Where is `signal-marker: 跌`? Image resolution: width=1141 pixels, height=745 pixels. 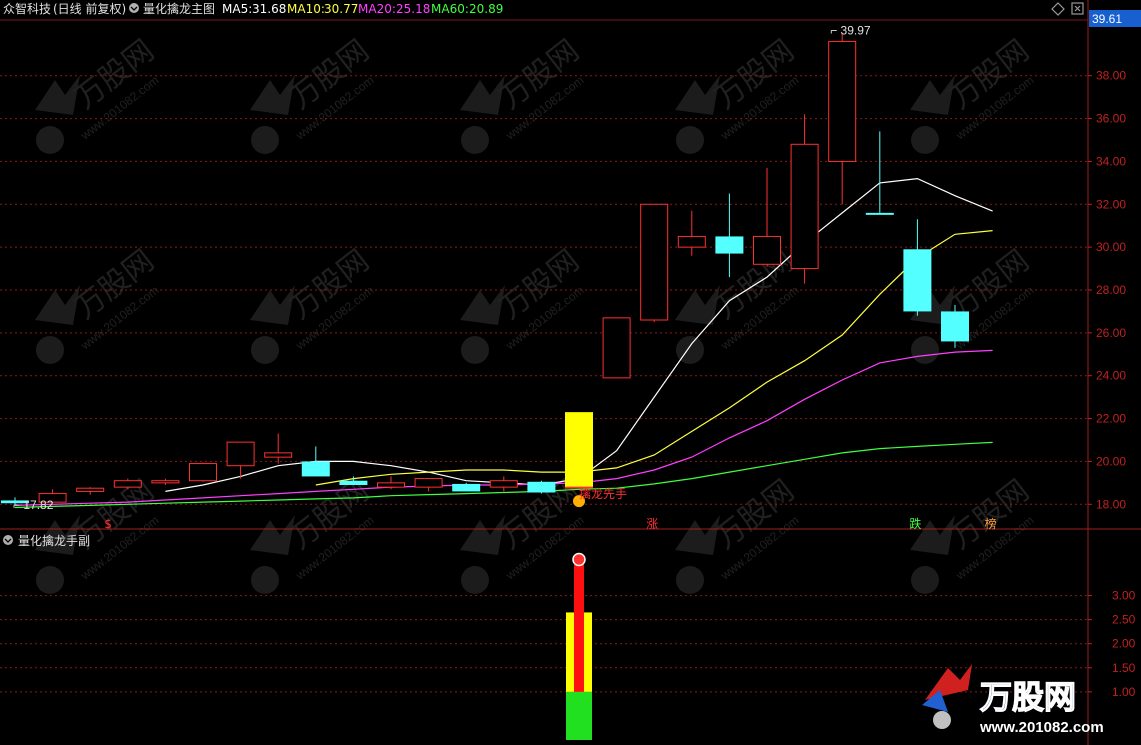
signal-marker: 跌 is located at coordinates (915, 523).